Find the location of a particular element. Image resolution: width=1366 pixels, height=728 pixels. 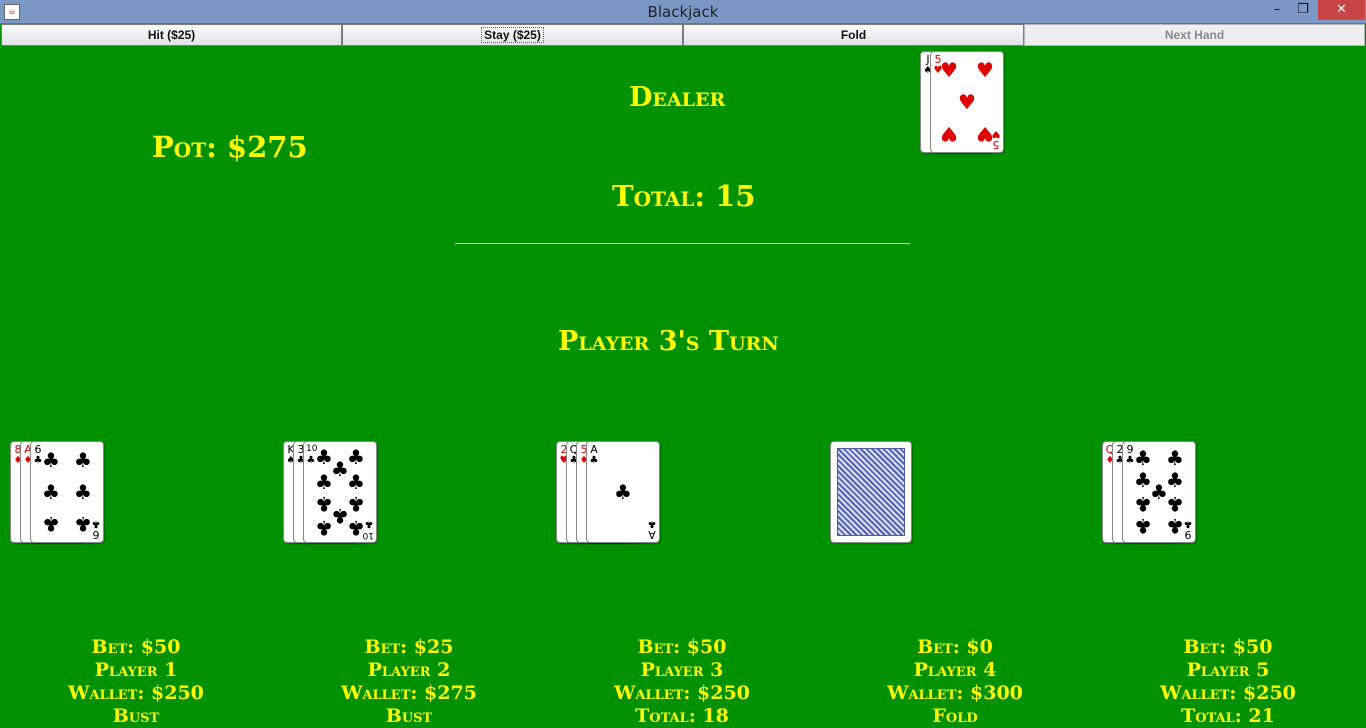

card-back is located at coordinates (871, 492).